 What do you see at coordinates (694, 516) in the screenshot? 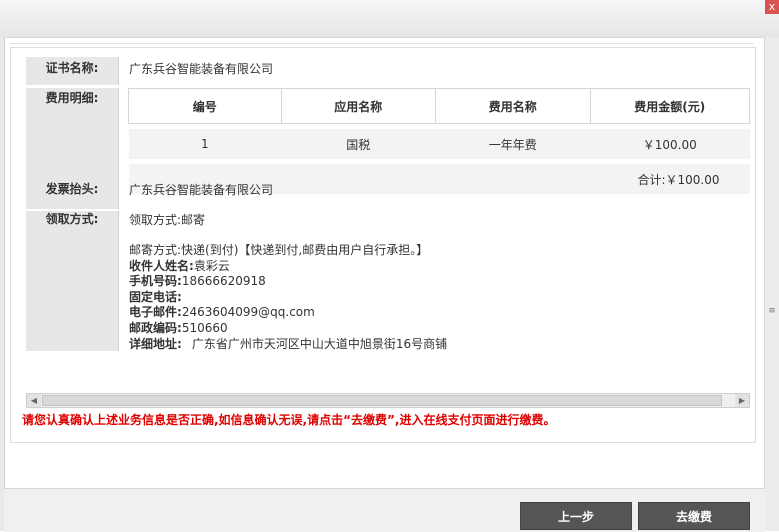
I see `pay-button: 去缴费` at bounding box center [694, 516].